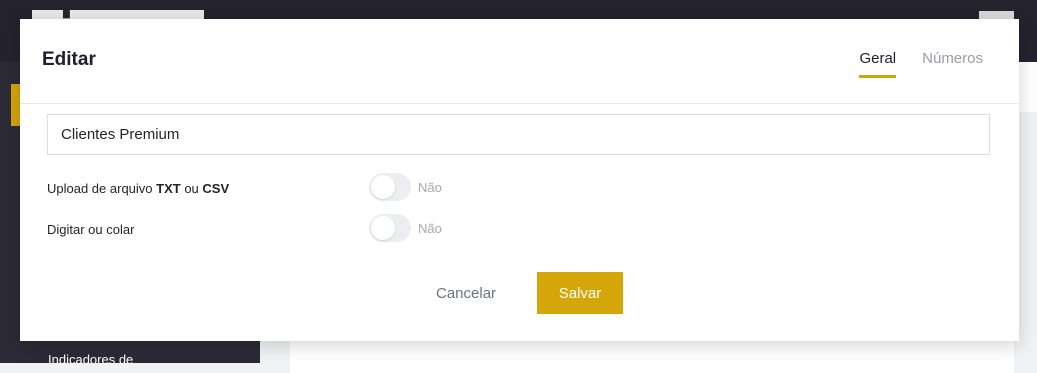  I want to click on paste-option-row: Digitar ou colar Não, so click(297, 229).